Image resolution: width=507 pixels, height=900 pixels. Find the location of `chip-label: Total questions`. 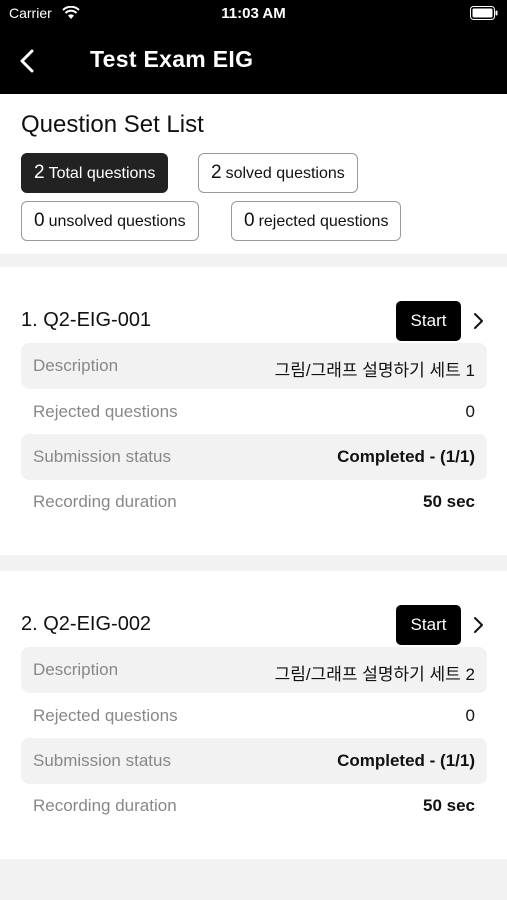

chip-label: Total questions is located at coordinates (102, 173).